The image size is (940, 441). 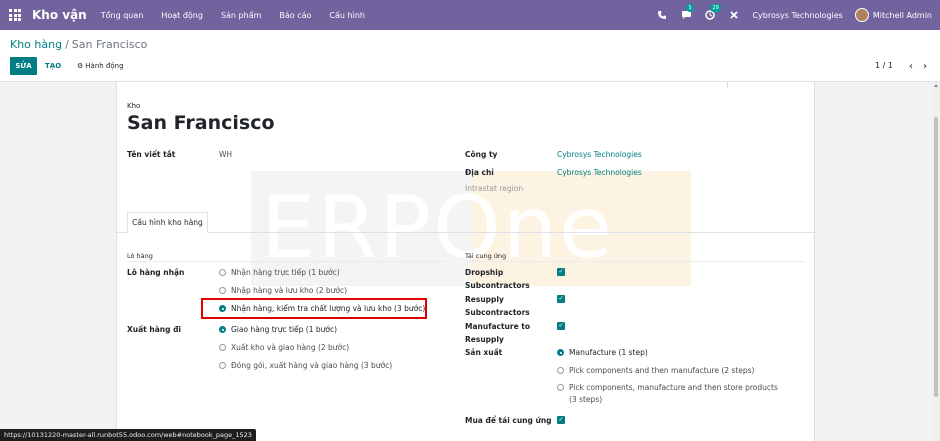 I want to click on record-type-label: Kho, so click(x=134, y=106).